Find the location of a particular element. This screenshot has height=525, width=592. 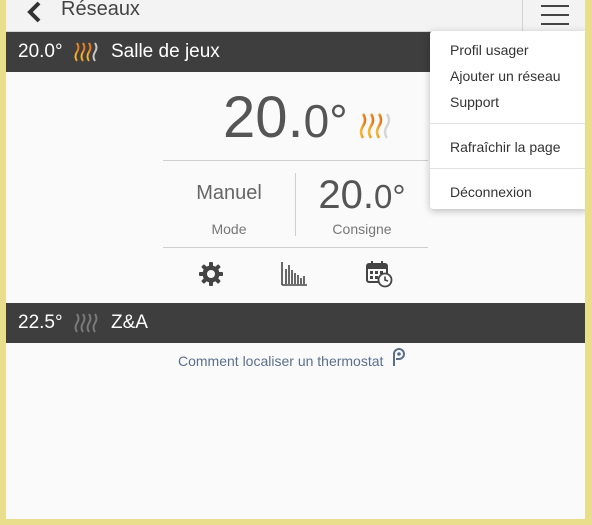

menu-item-add-network: Ajouter un réseau is located at coordinates (505, 76).